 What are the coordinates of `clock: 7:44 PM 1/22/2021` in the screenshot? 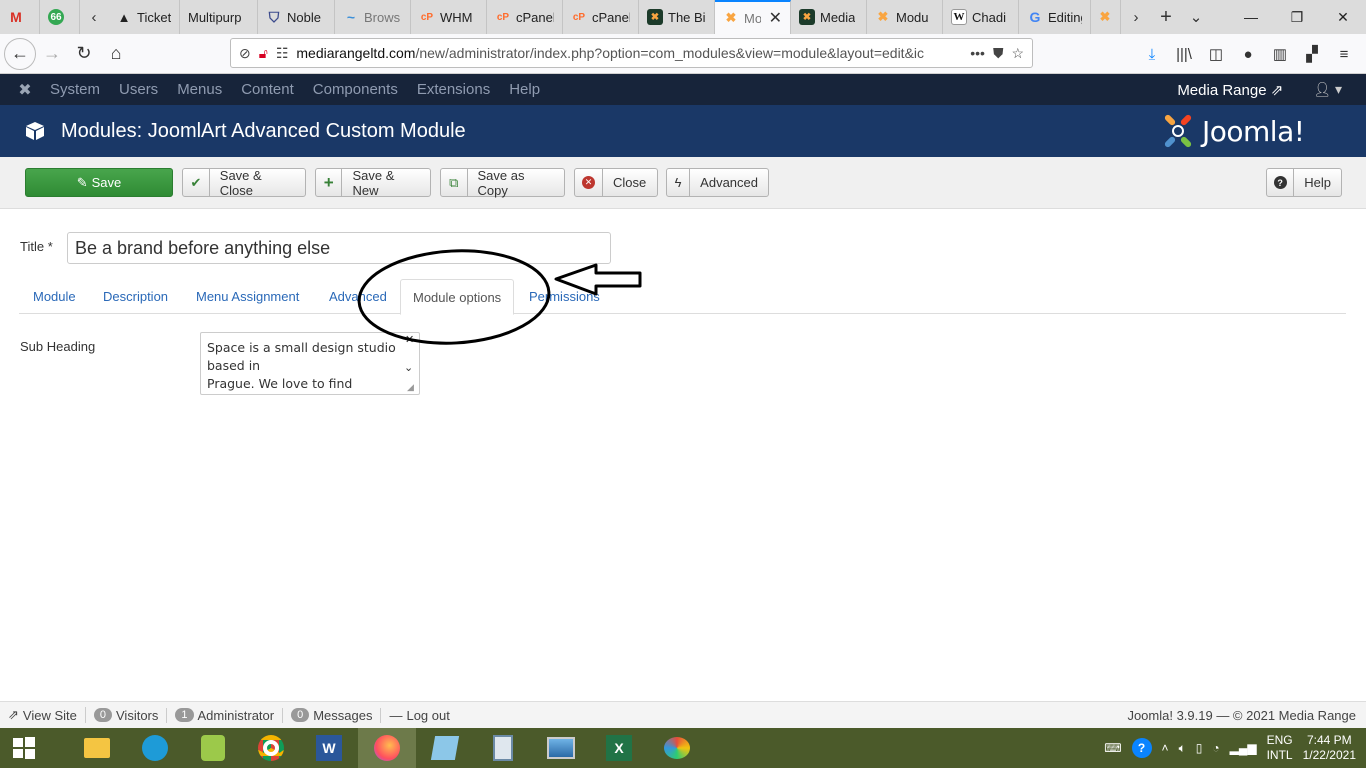 It's located at (1329, 748).